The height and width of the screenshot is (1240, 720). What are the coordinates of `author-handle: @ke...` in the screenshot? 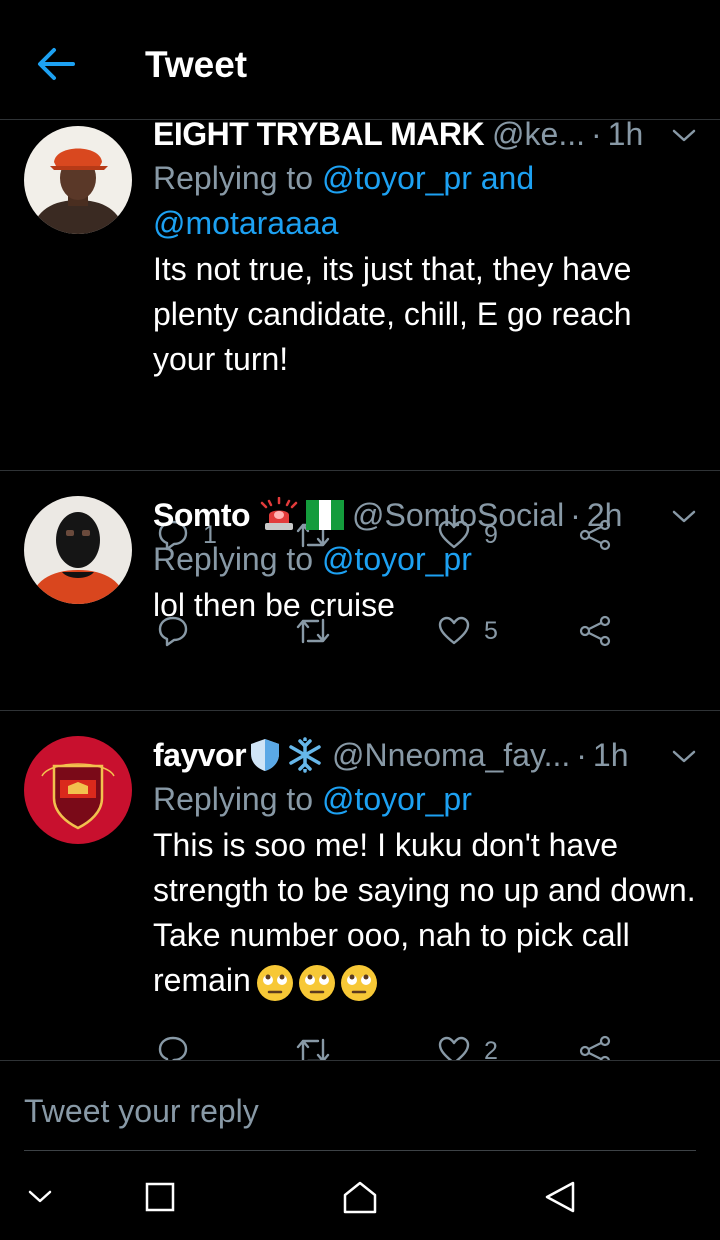 It's located at (538, 138).